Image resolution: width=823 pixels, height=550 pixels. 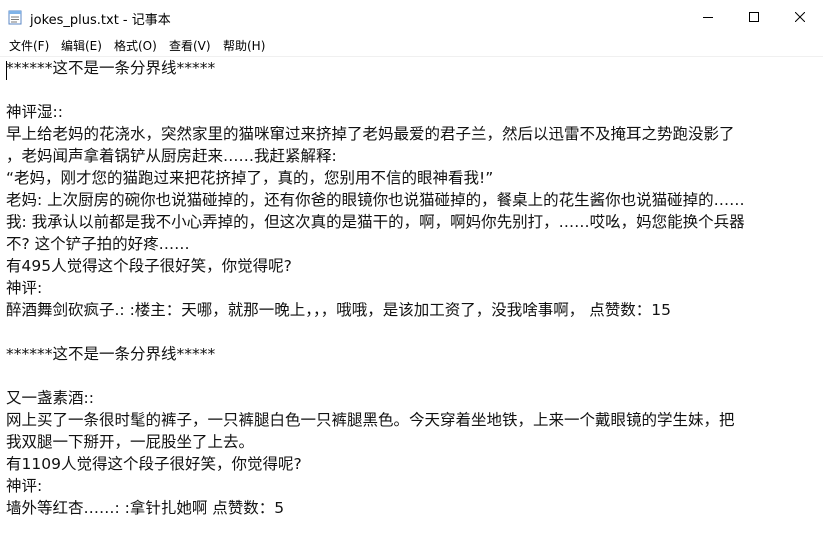 What do you see at coordinates (15, 17) in the screenshot?
I see `notepad-icon` at bounding box center [15, 17].